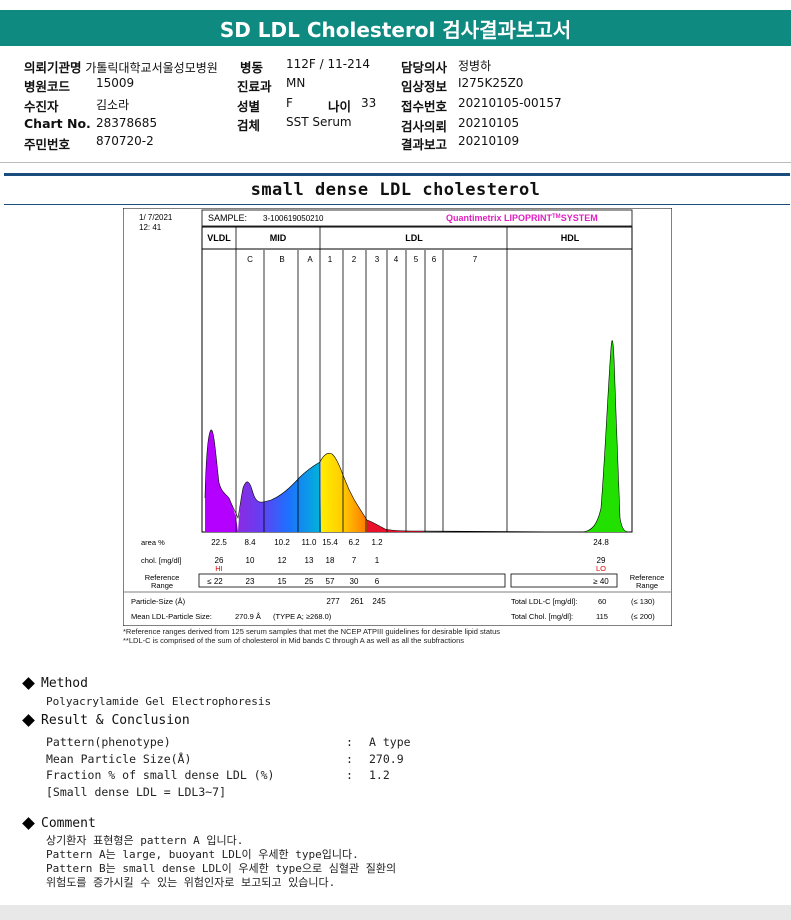 This screenshot has height=920, width=791. What do you see at coordinates (219, 568) in the screenshot?
I see `flag-hi: HI` at bounding box center [219, 568].